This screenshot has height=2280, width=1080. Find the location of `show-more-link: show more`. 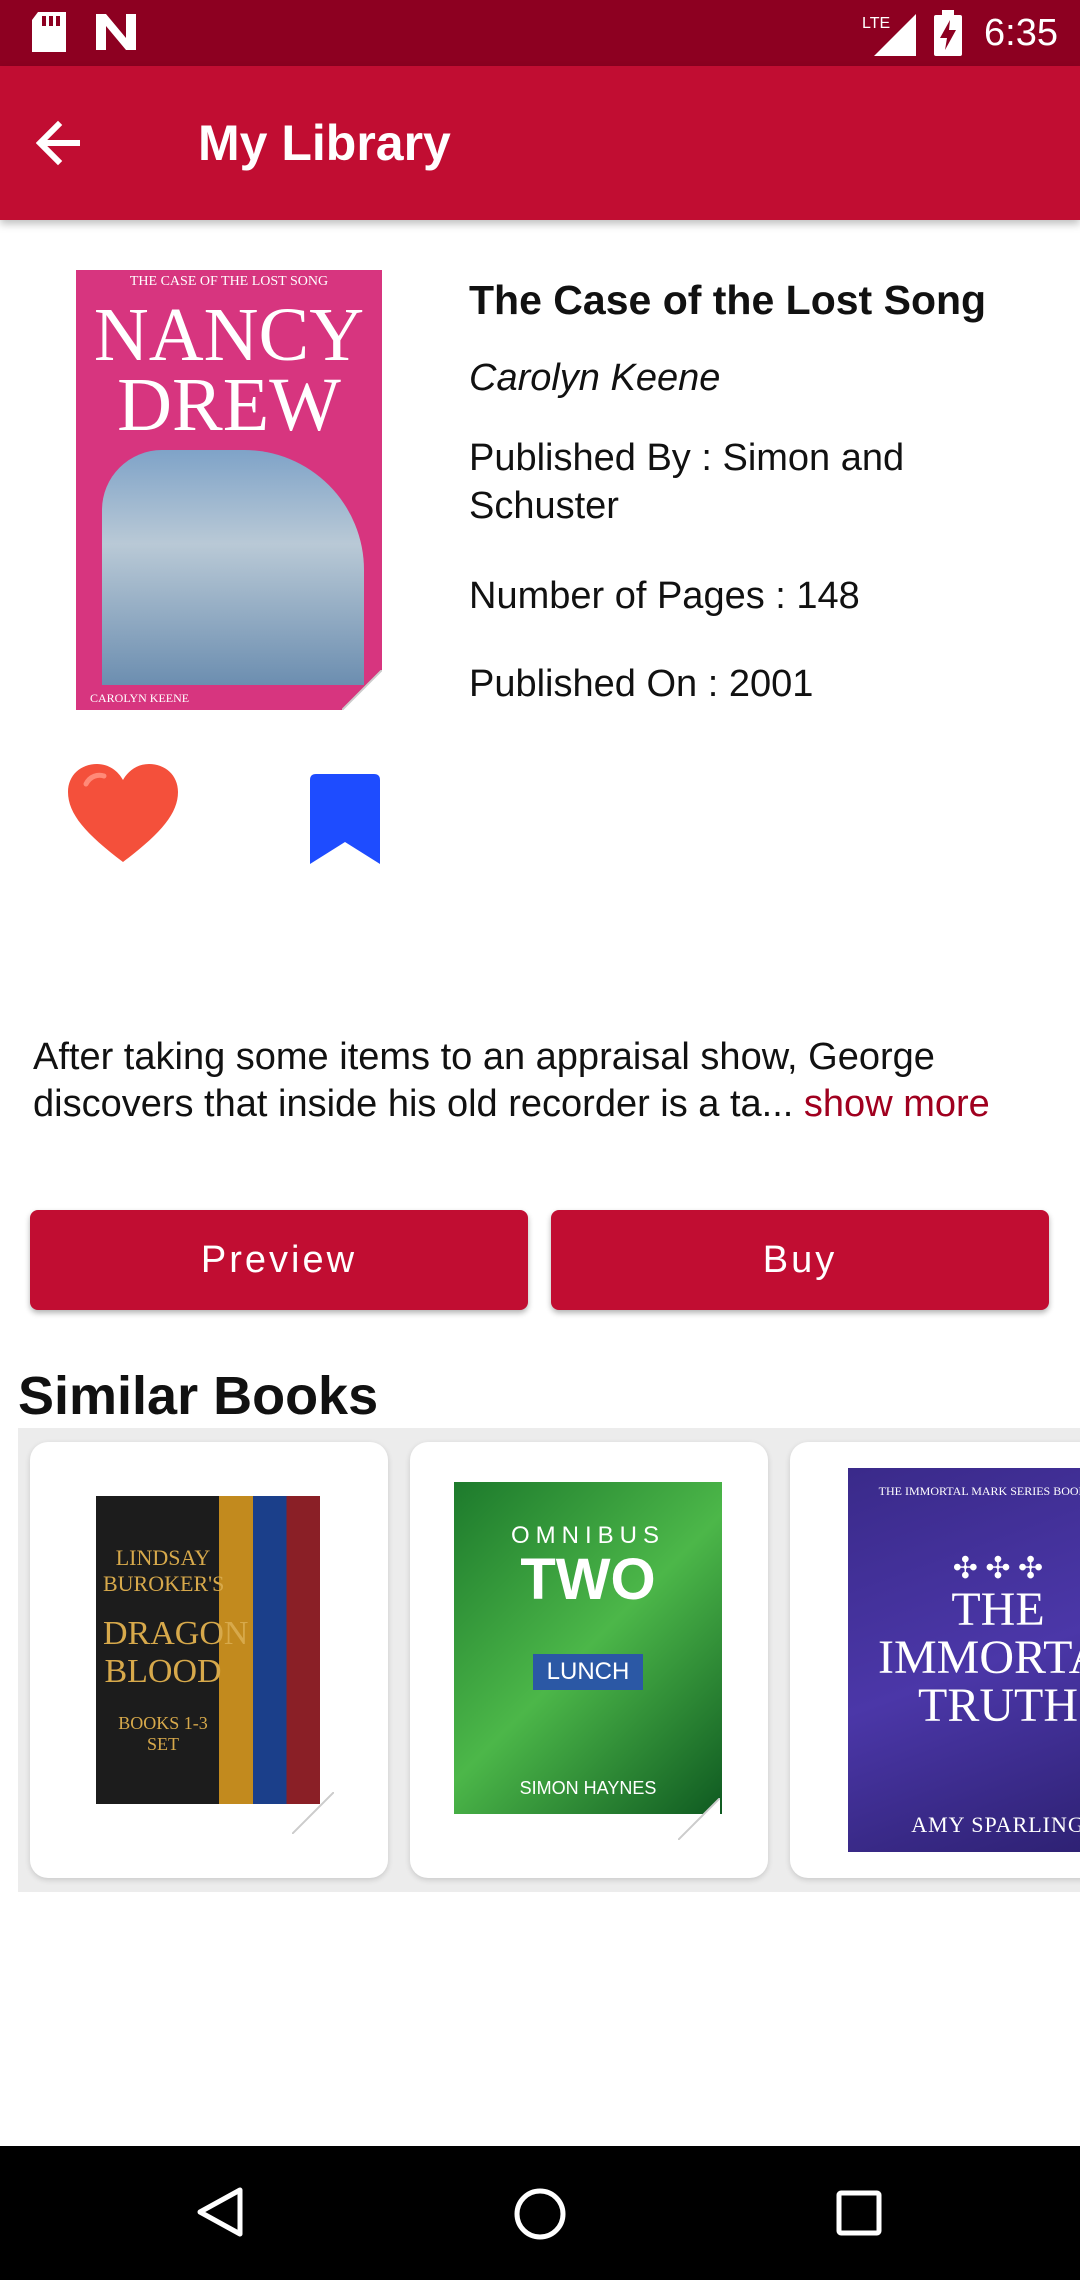

show-more-link: show more is located at coordinates (897, 1104).